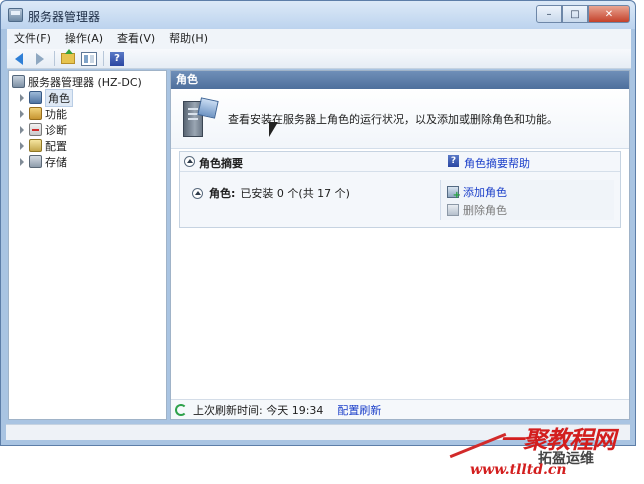 The height and width of the screenshot is (484, 644). Describe the element at coordinates (295, 193) in the screenshot. I see `roles-installed-count: 已安装 0 个(共 17 个)` at that location.